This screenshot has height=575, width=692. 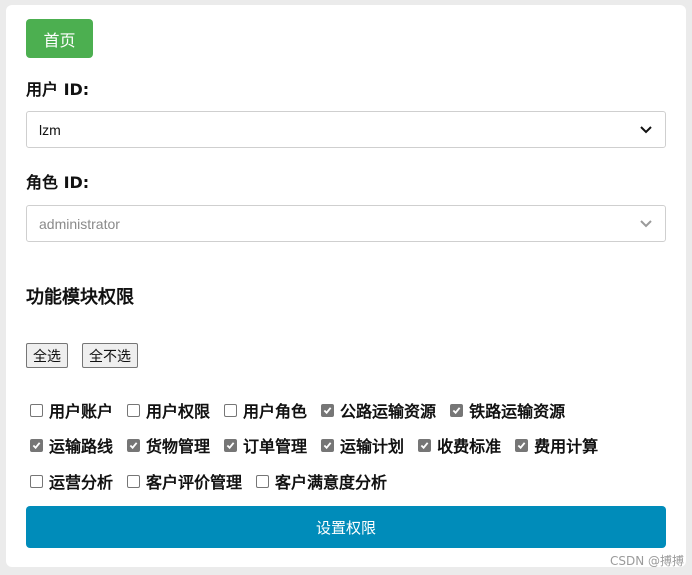 What do you see at coordinates (517, 411) in the screenshot?
I see `permission-label: 铁路运输资源` at bounding box center [517, 411].